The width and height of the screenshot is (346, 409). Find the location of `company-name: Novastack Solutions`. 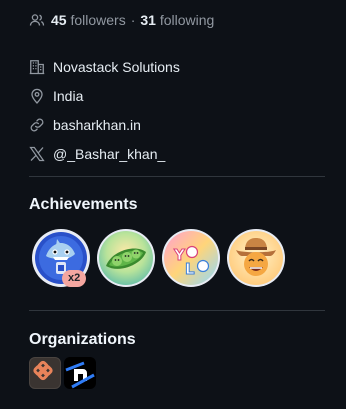

company-name: Novastack Solutions is located at coordinates (116, 66).